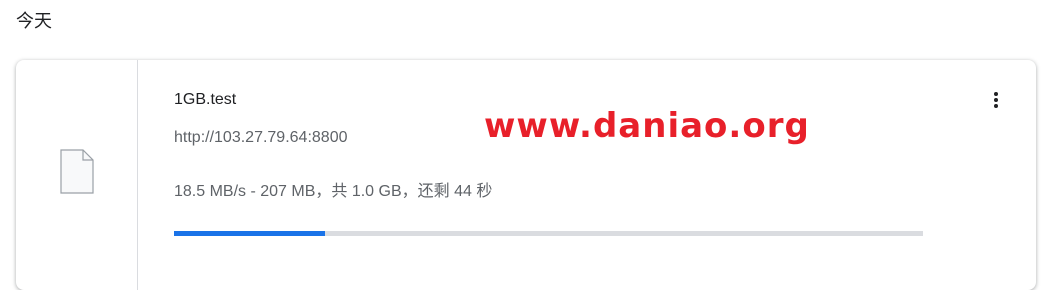 This screenshot has width=1042, height=290. What do you see at coordinates (77, 171) in the screenshot?
I see `file-icon` at bounding box center [77, 171].